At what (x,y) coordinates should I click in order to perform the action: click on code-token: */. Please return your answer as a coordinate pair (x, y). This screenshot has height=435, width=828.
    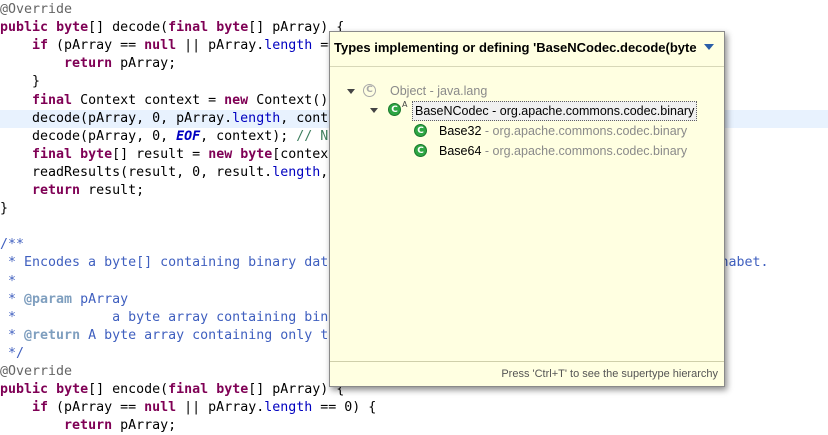
    Looking at the image, I should click on (12, 353).